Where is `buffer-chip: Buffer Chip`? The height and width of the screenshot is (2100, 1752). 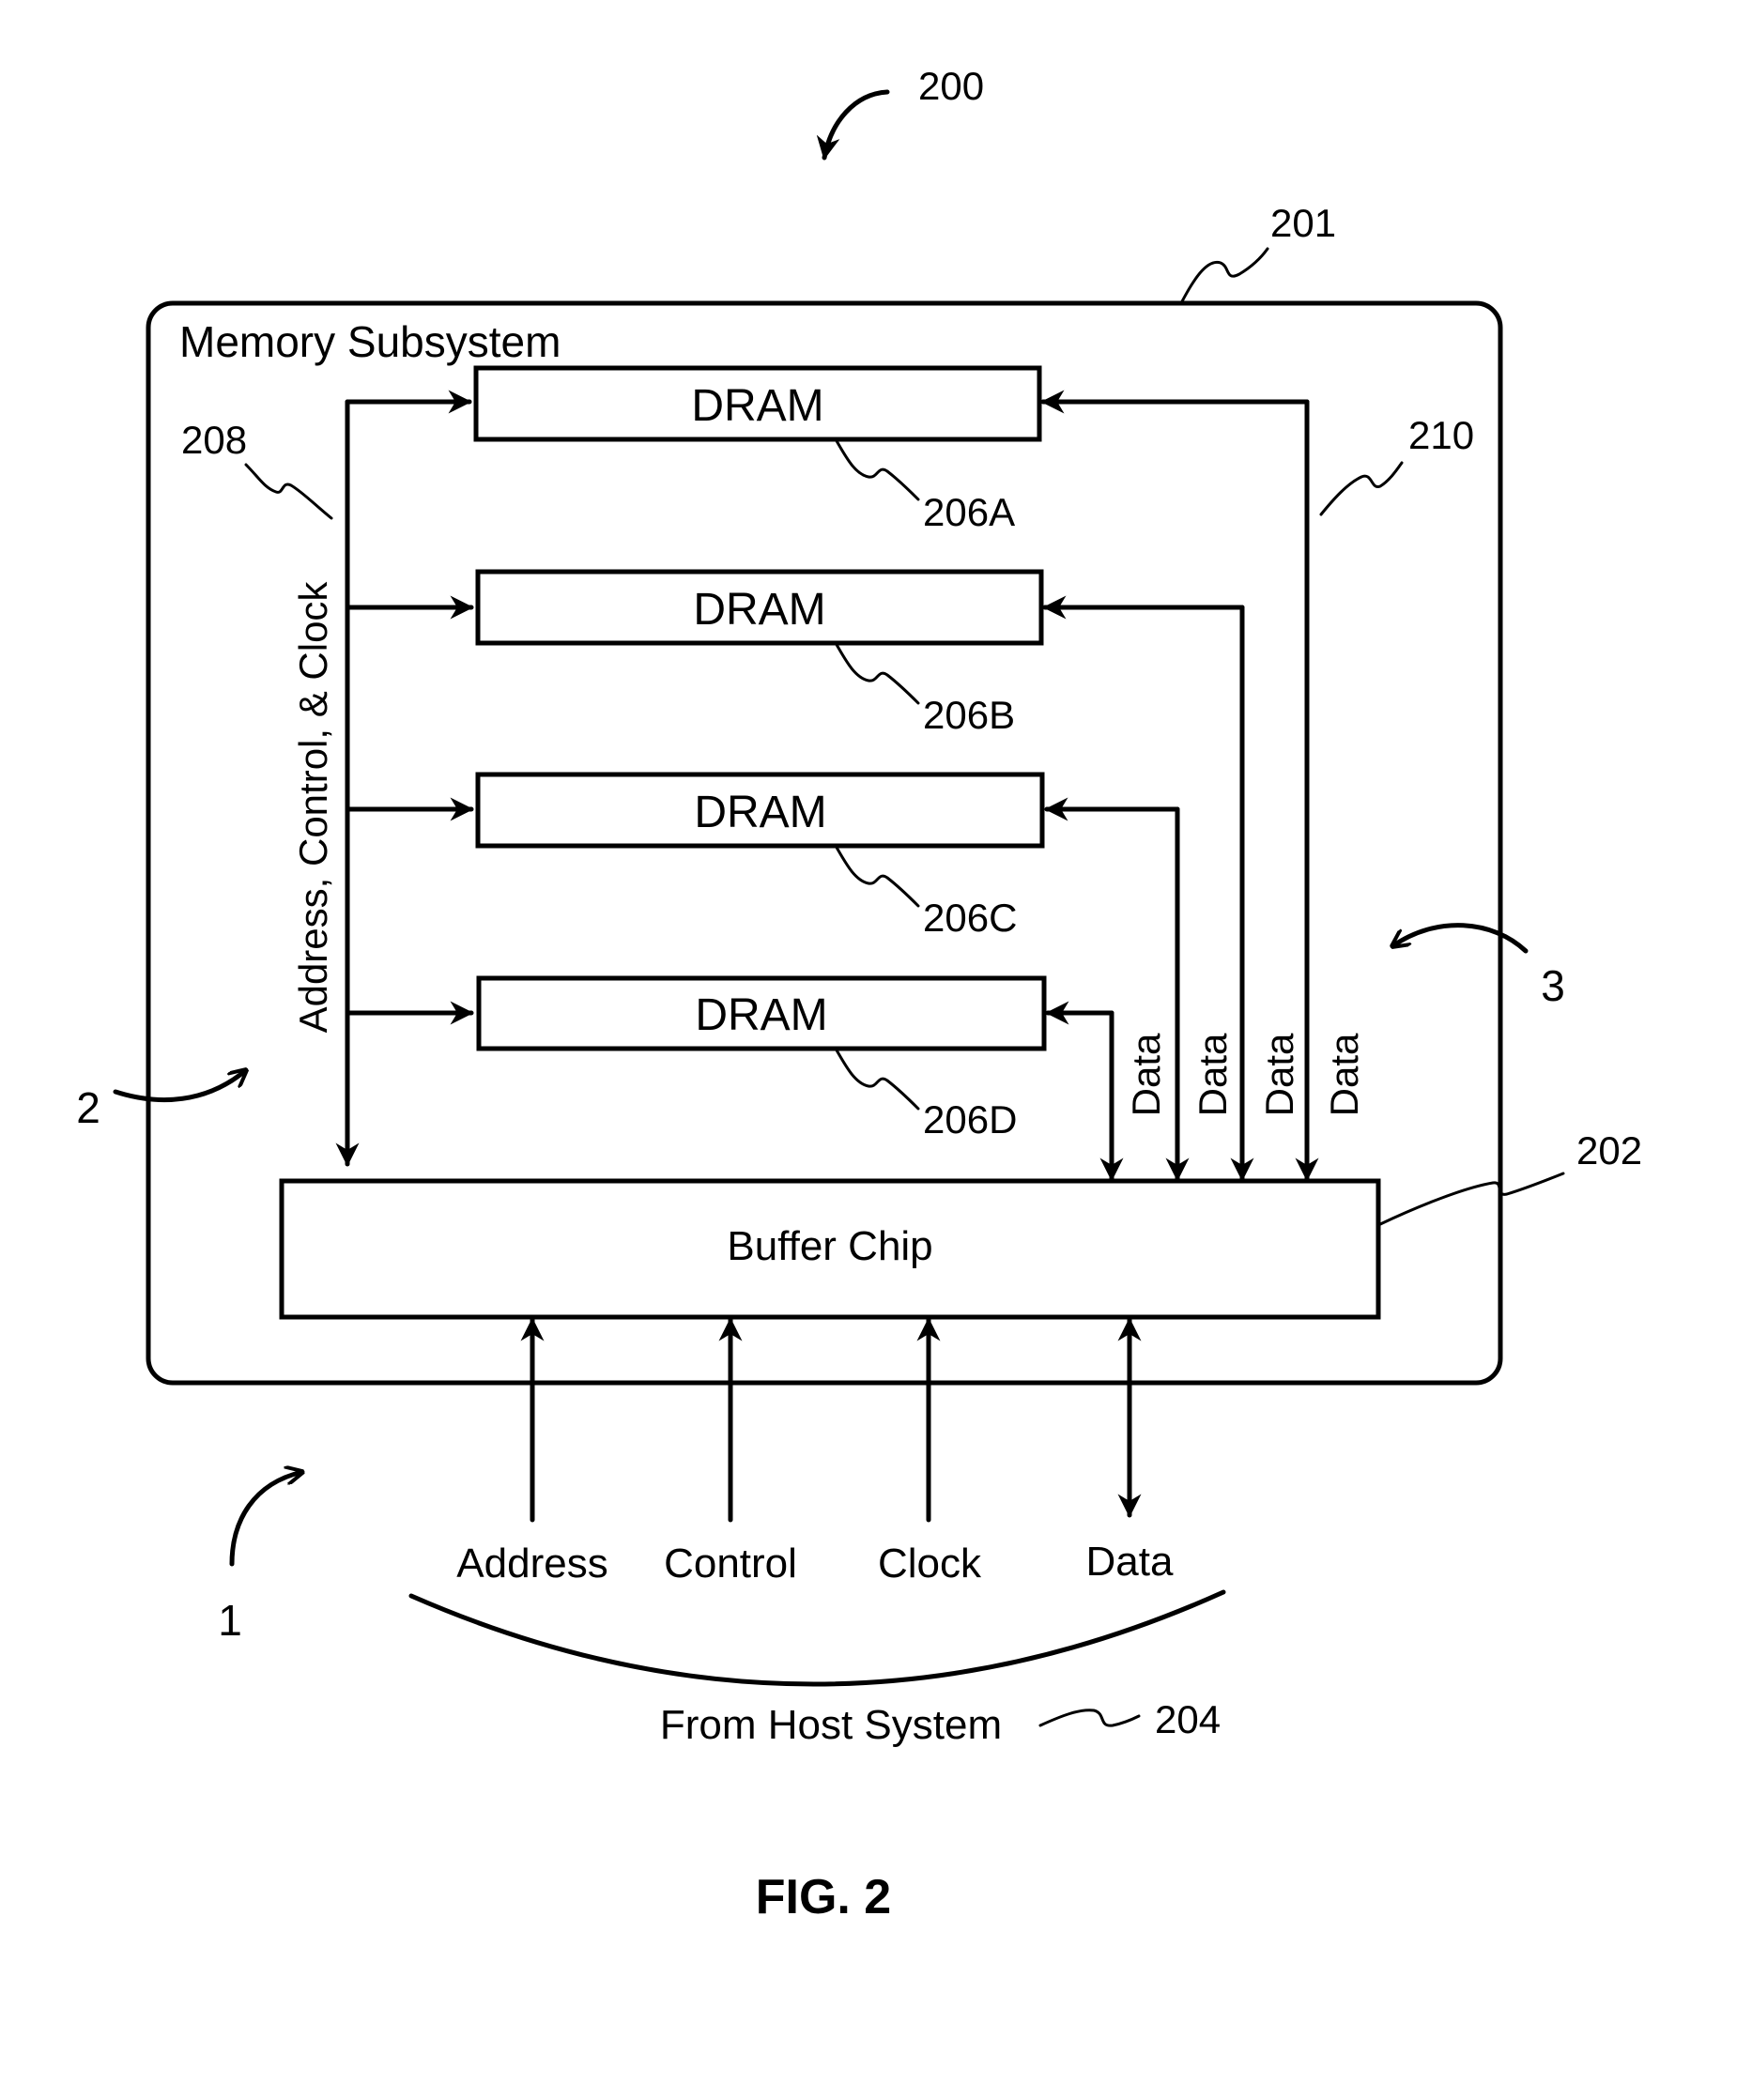 buffer-chip: Buffer Chip is located at coordinates (830, 1249).